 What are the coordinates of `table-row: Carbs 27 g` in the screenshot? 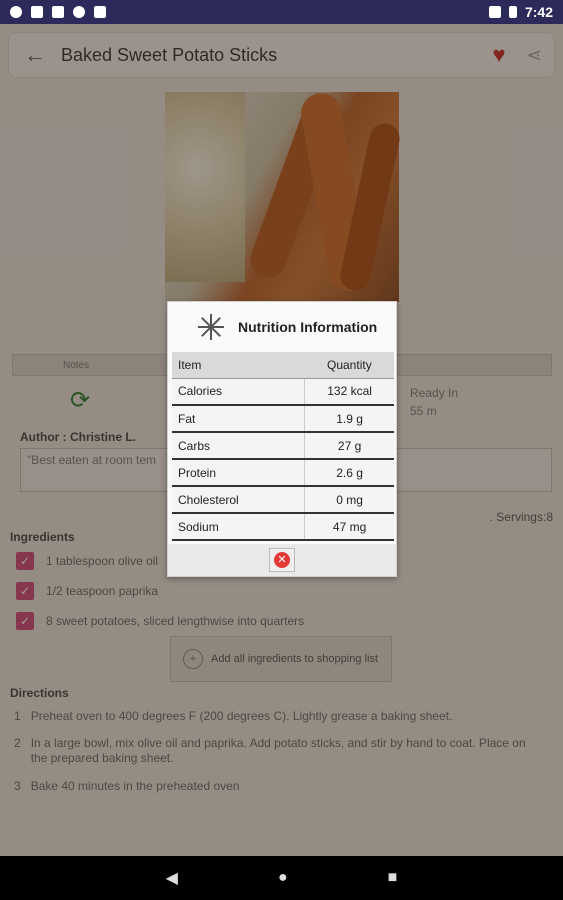 It's located at (283, 446).